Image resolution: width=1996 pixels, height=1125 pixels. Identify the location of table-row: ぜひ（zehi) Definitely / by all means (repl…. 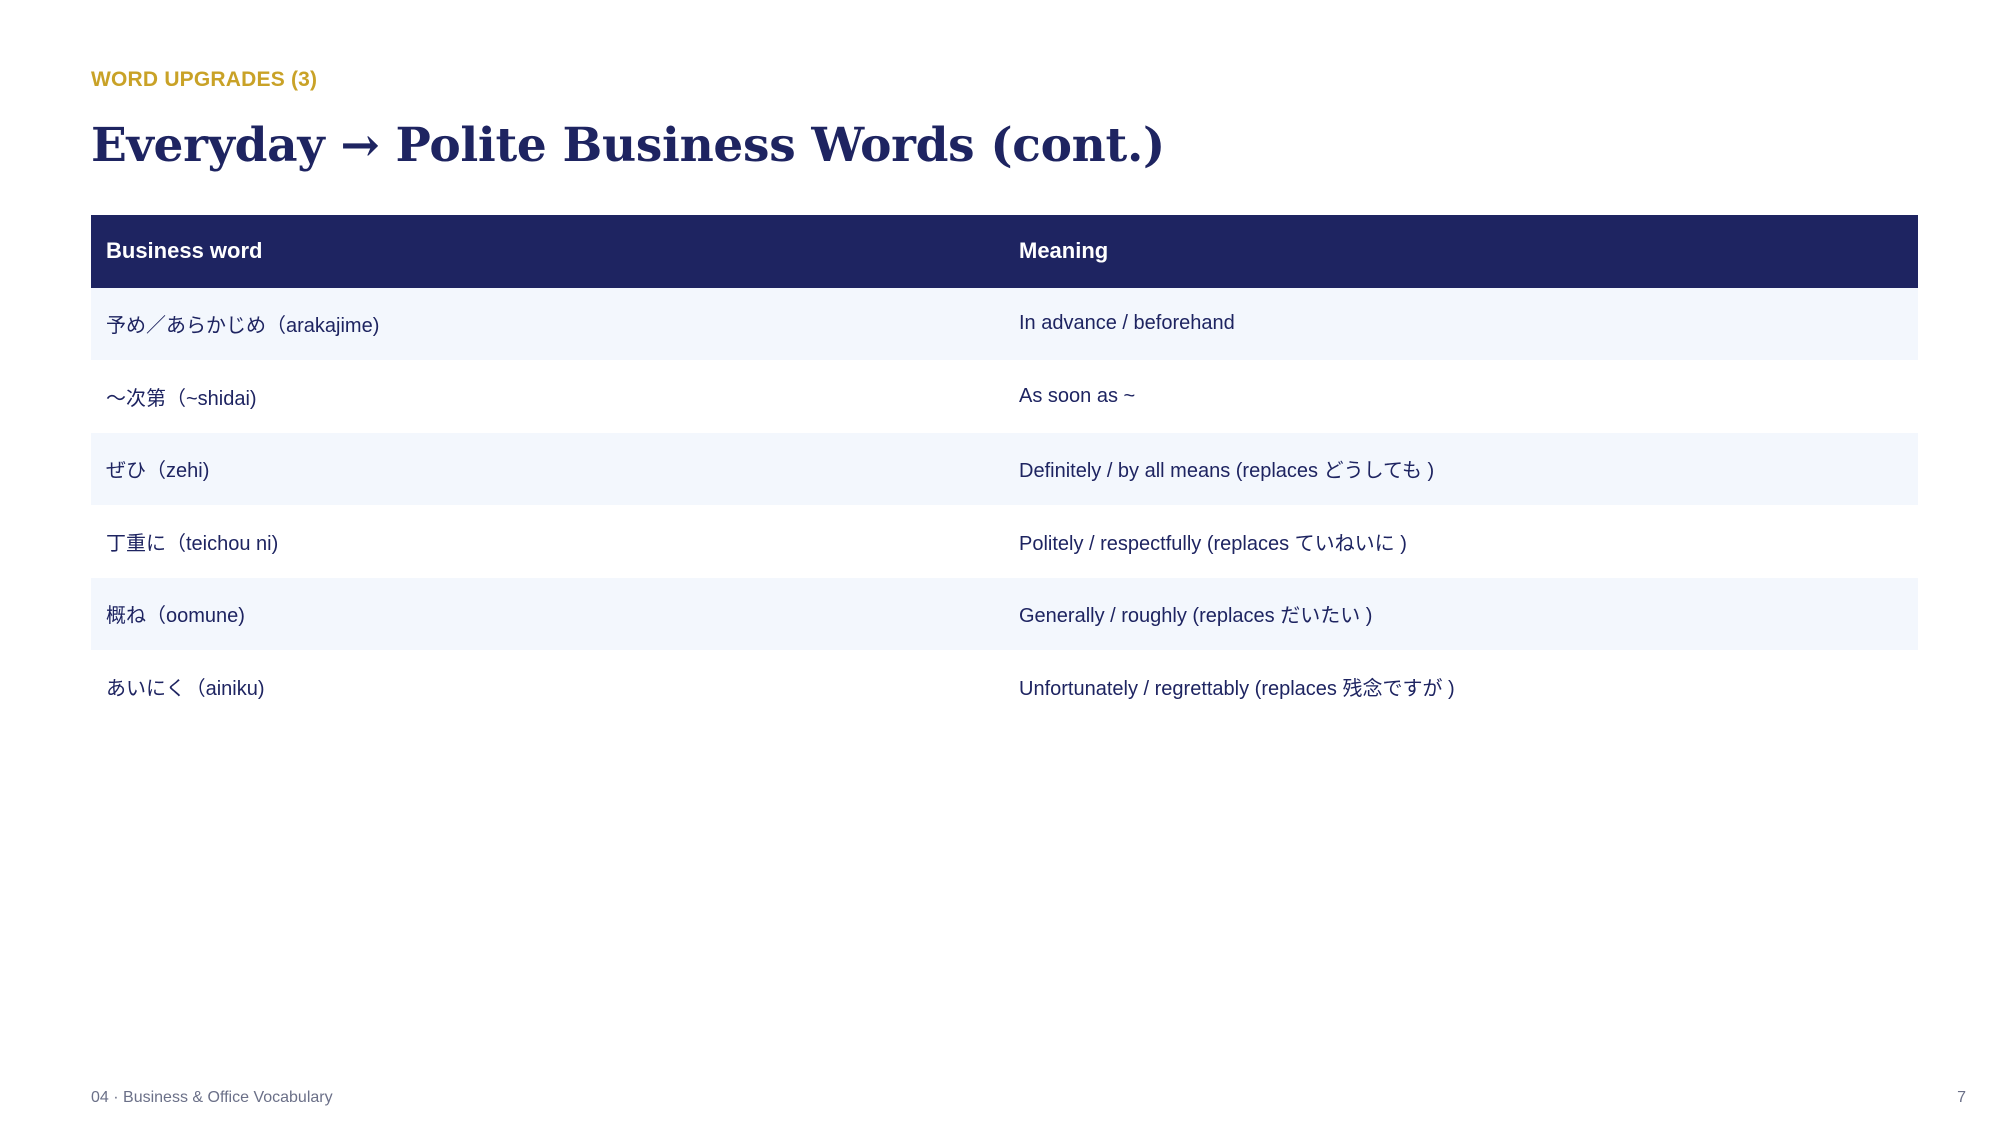
(1004, 468).